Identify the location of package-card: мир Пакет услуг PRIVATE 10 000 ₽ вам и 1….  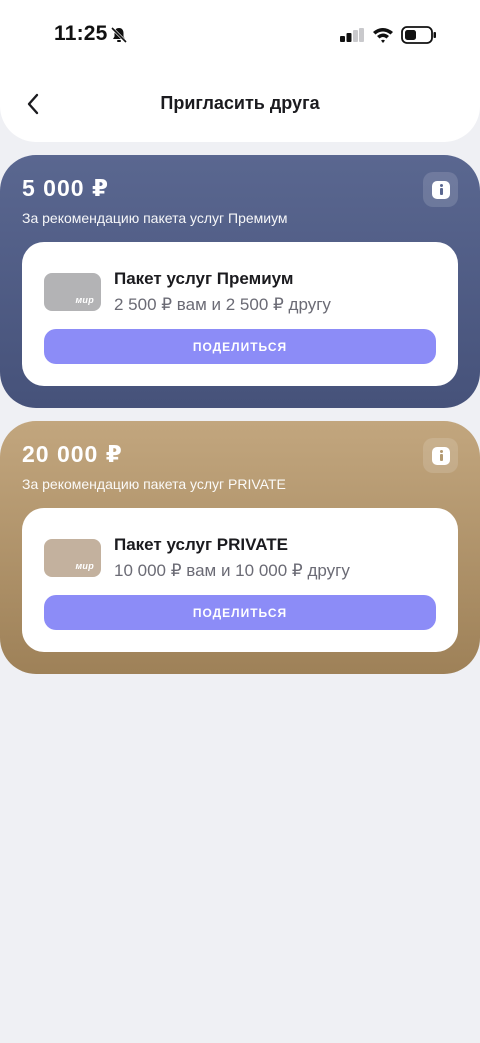
(240, 580).